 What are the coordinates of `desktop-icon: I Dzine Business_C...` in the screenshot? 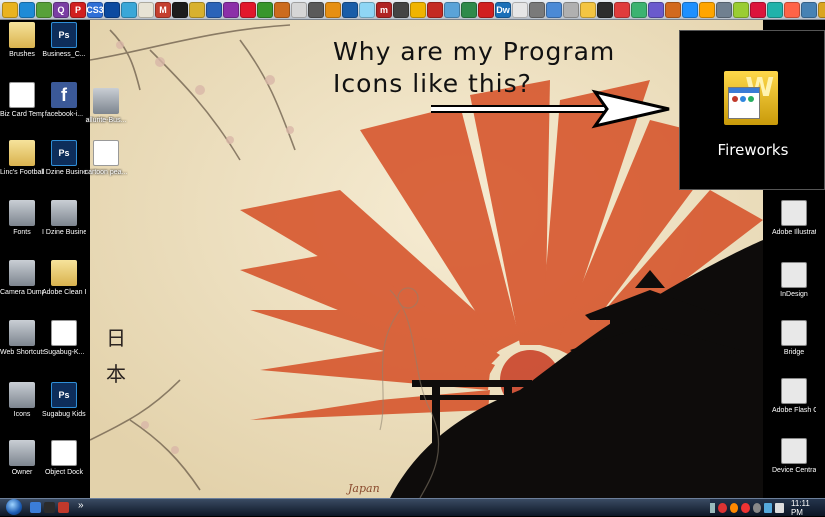 It's located at (64, 218).